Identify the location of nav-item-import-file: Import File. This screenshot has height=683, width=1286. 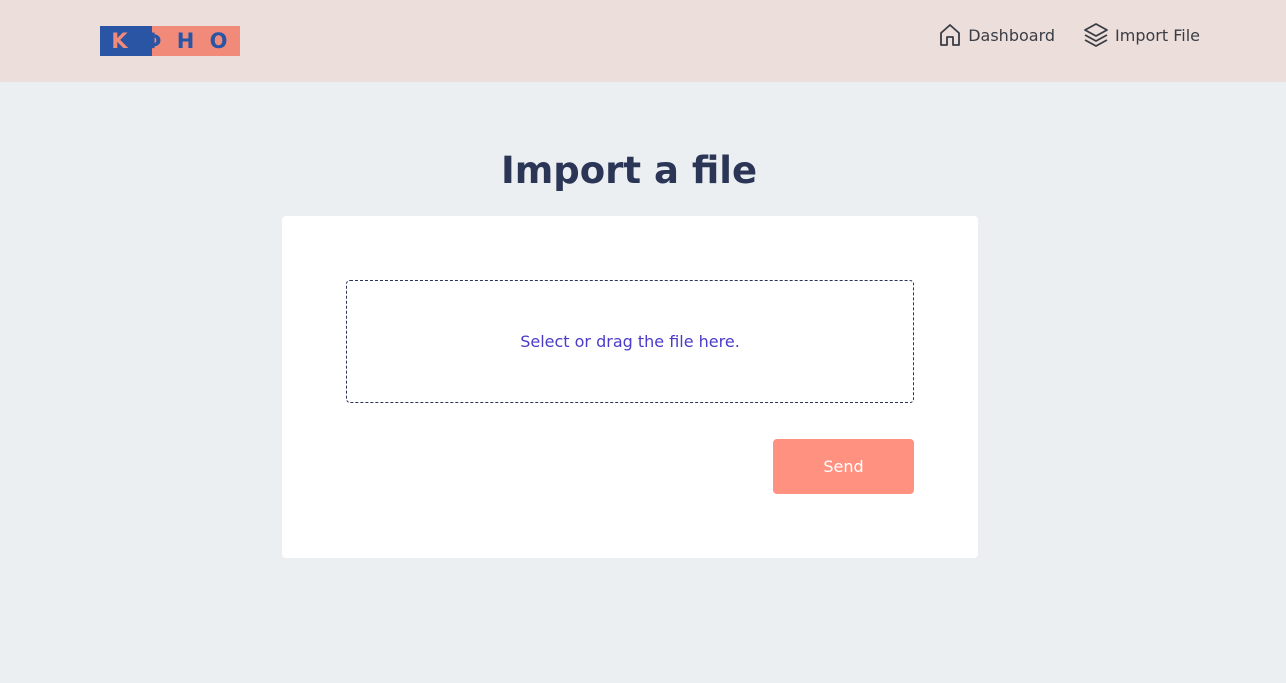
(1141, 35).